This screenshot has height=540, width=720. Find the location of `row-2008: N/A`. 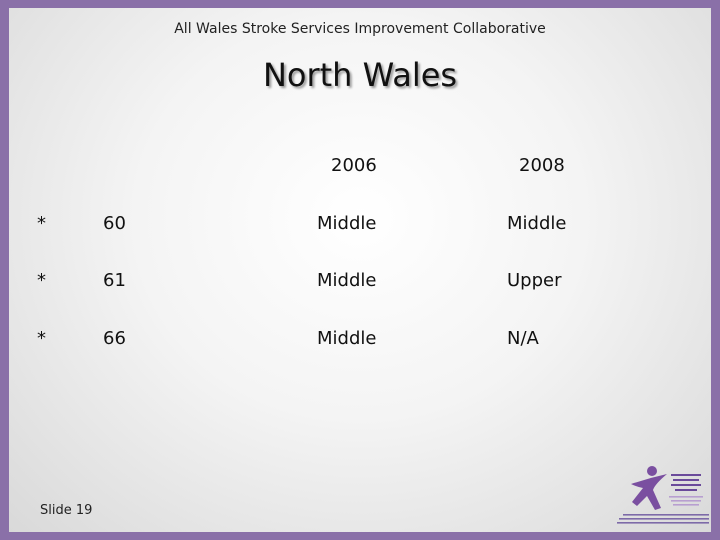

row-2008: N/A is located at coordinates (523, 338).